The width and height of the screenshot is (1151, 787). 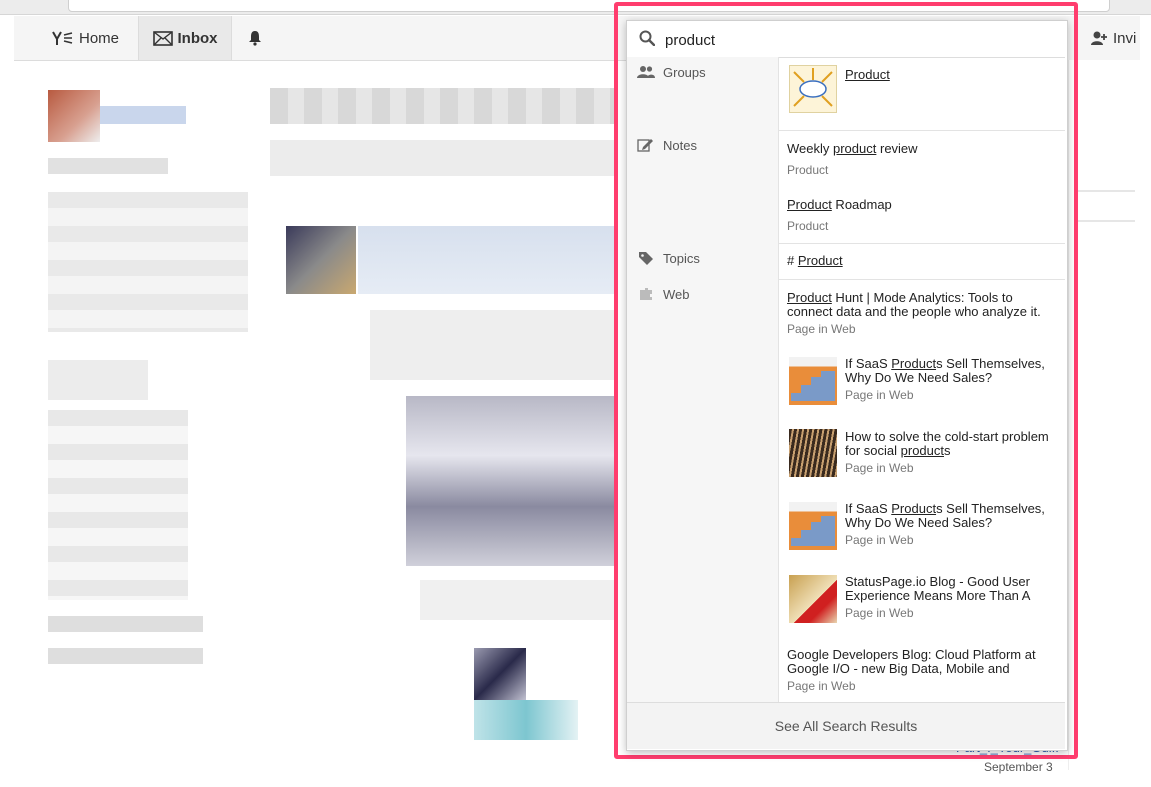 What do you see at coordinates (947, 450) in the screenshot?
I see `web-title-post: s` at bounding box center [947, 450].